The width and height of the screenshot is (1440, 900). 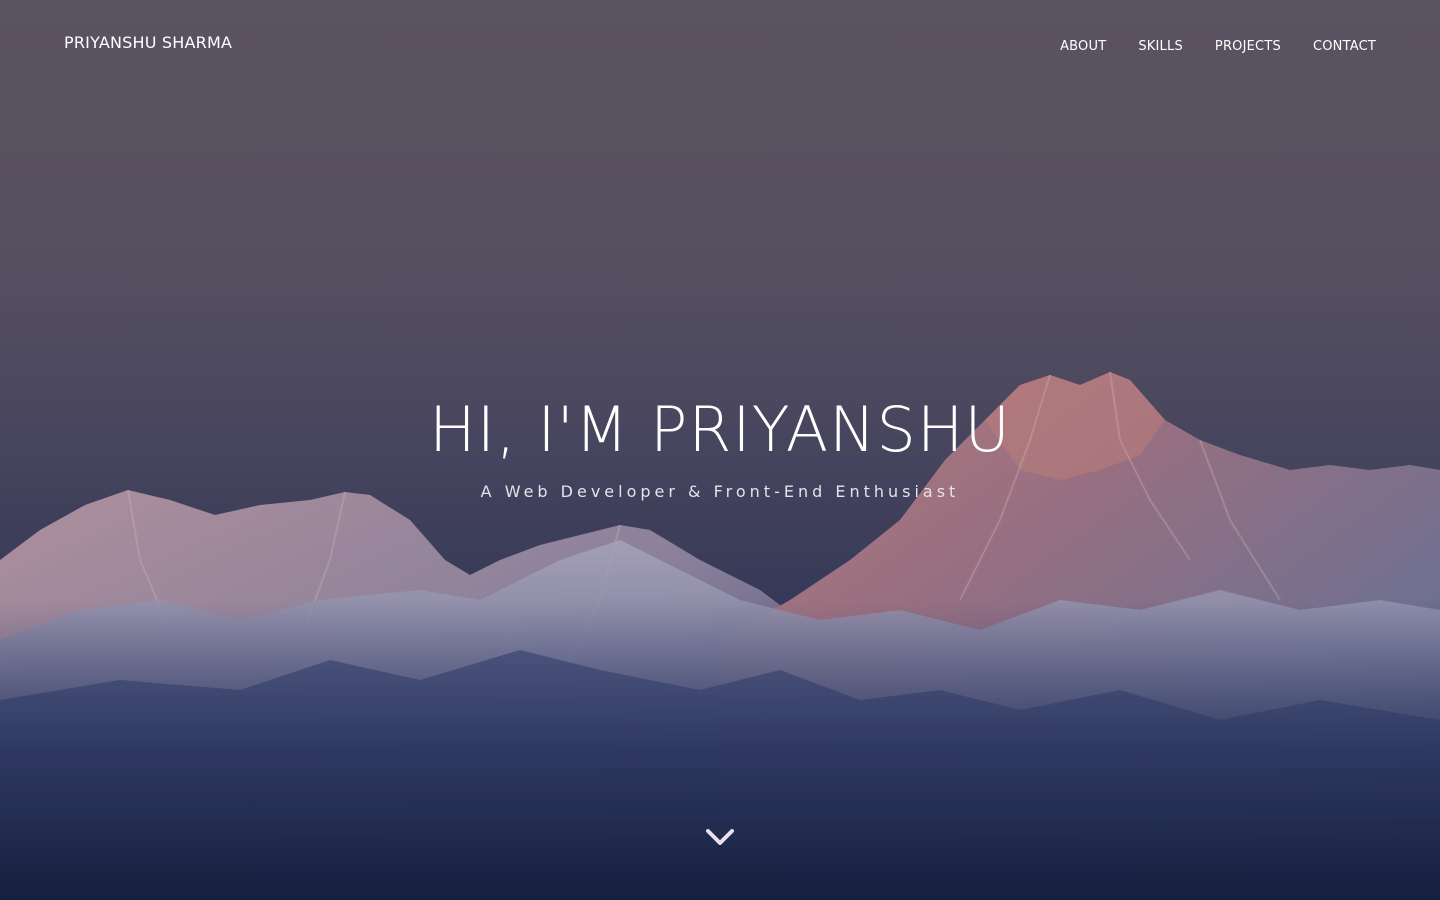 I want to click on nav-link-skills: SKILLS, so click(x=1160, y=46).